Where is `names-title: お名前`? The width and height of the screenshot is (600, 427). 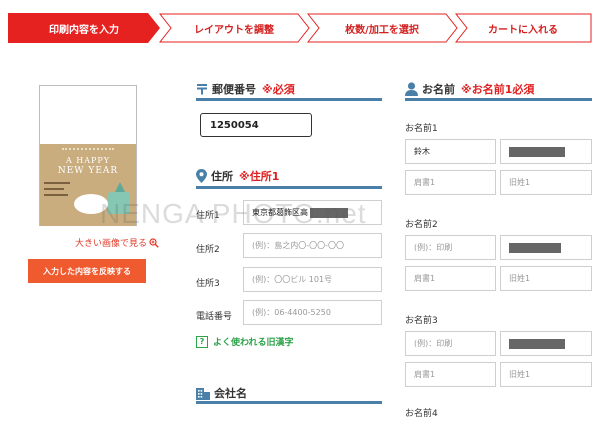 names-title: お名前 is located at coordinates (438, 89).